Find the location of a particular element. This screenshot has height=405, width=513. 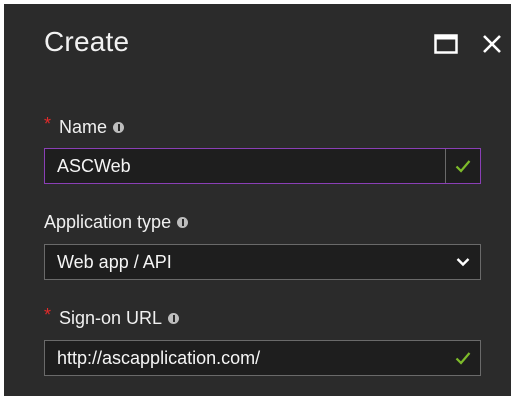

name-field is located at coordinates (262, 166).